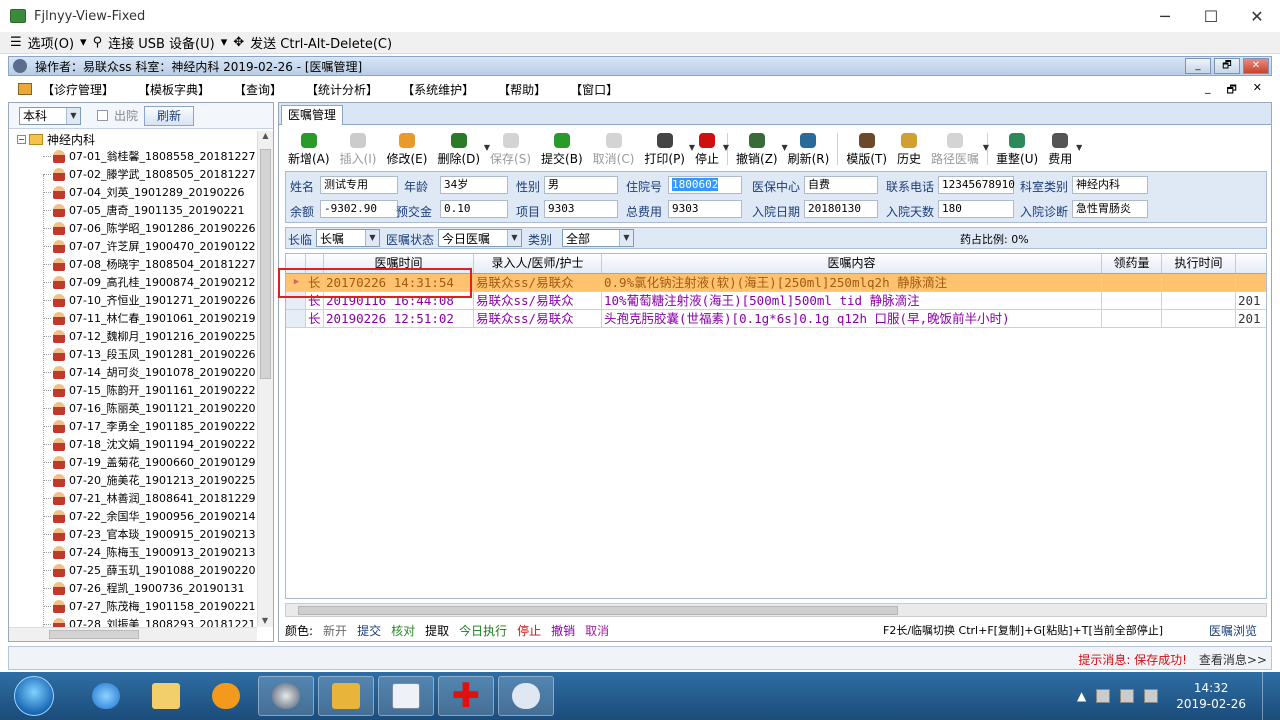 This screenshot has height=720, width=1280. Describe the element at coordinates (1233, 659) in the screenshot. I see `view-messages-link: 查看消息>>` at that location.